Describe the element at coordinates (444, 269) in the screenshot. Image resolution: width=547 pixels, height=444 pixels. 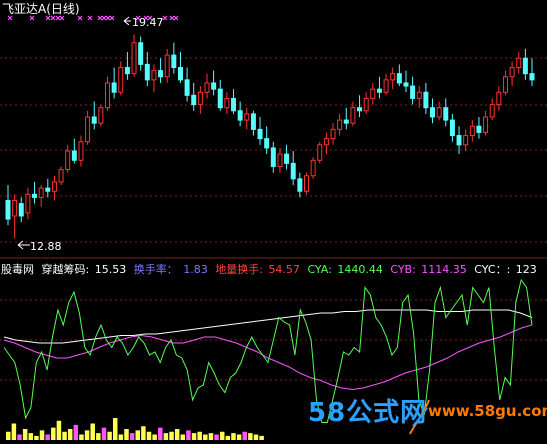
I see `cyb-value: 1114.35` at that location.